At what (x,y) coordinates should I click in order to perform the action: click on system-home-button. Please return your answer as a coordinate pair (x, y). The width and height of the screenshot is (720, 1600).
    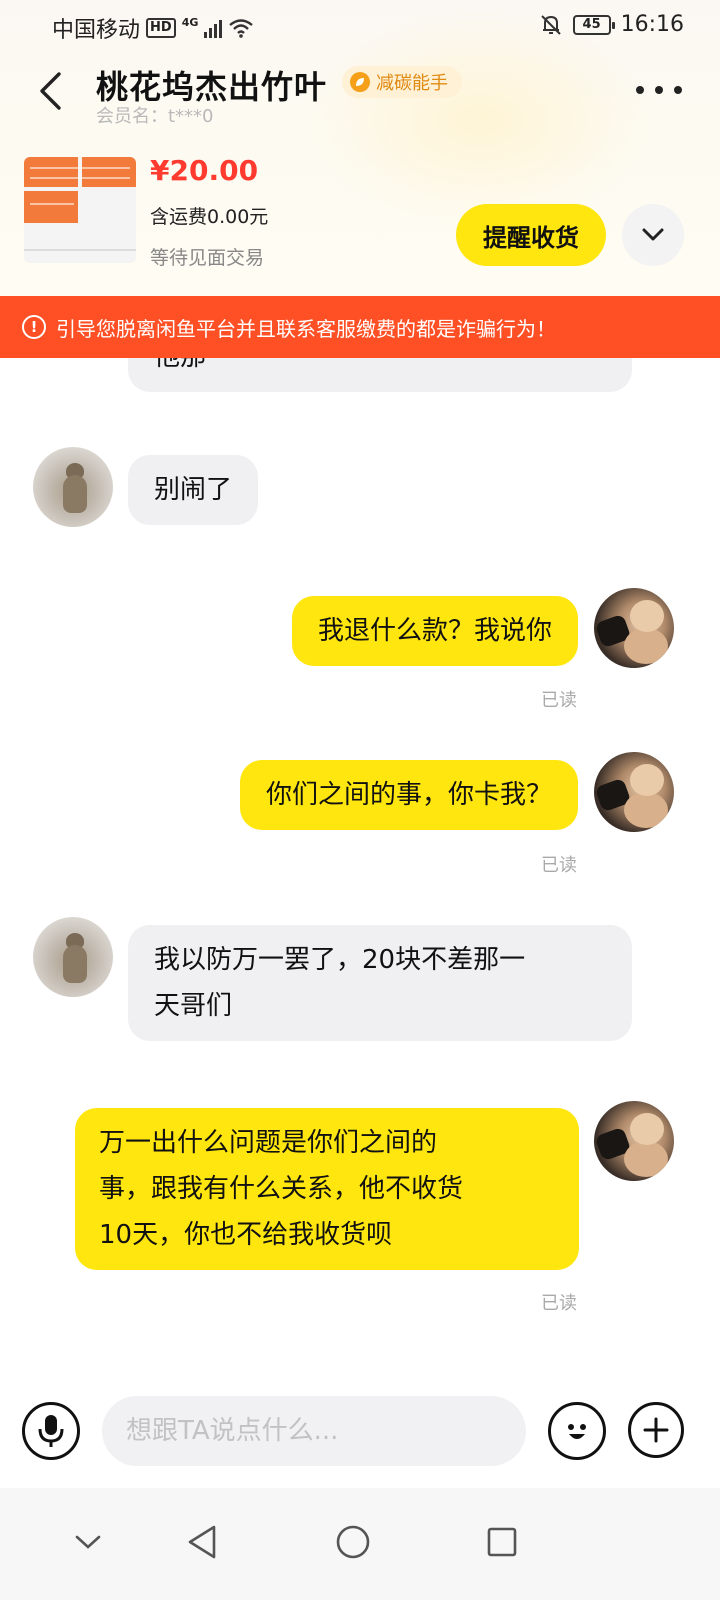
    Looking at the image, I should click on (353, 1542).